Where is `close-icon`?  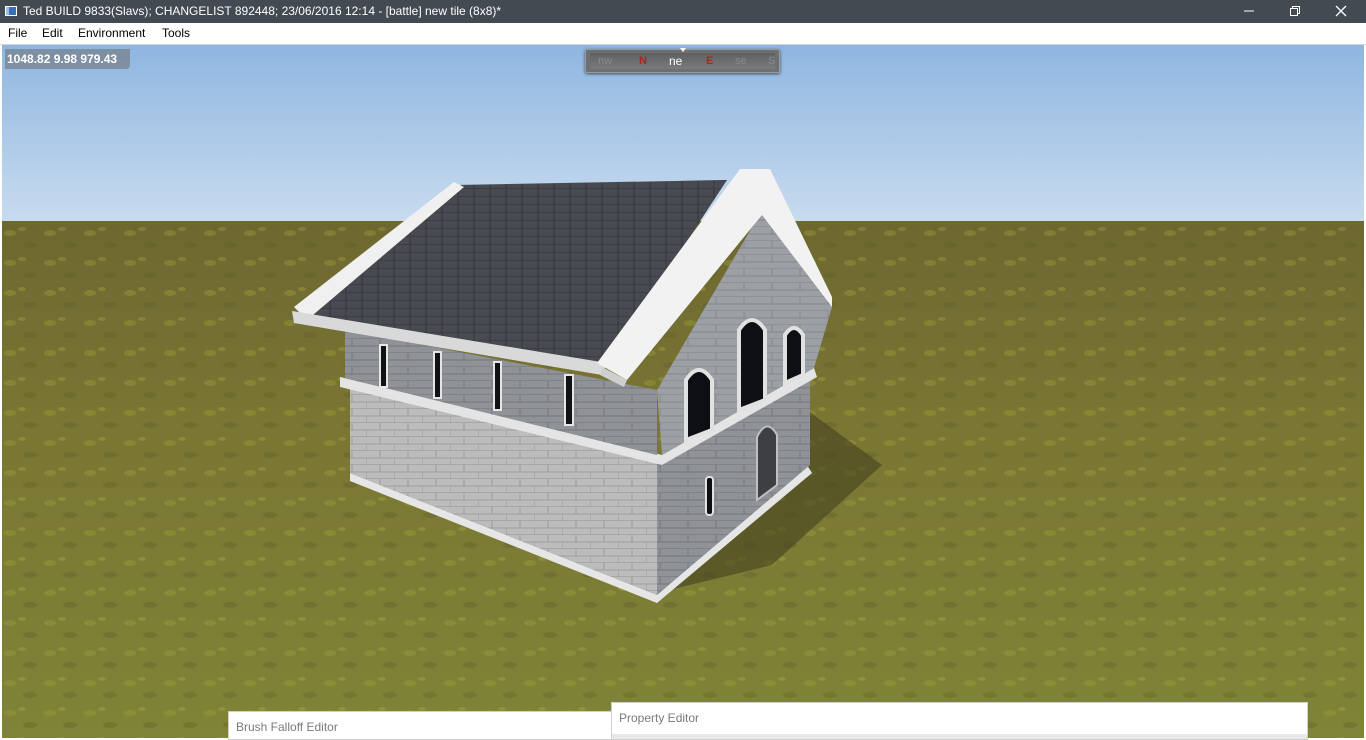
close-icon is located at coordinates (1341, 11).